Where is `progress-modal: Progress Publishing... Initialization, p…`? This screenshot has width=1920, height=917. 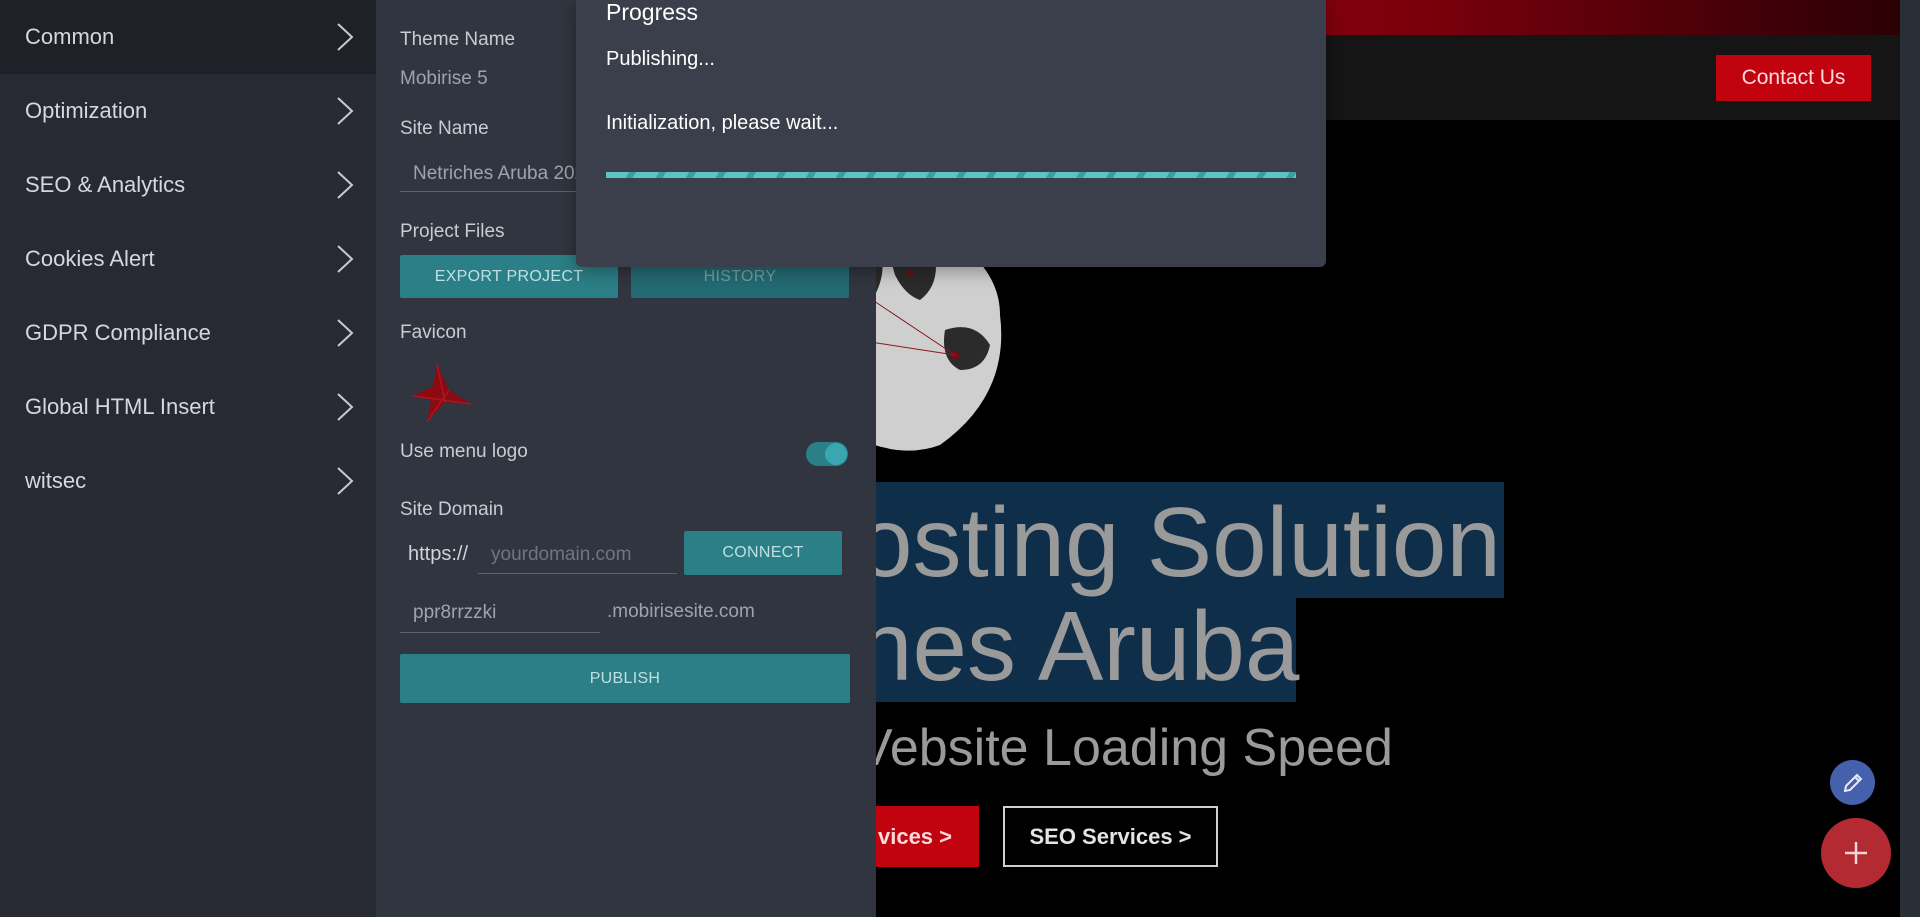
progress-modal: Progress Publishing... Initialization, p… is located at coordinates (951, 133).